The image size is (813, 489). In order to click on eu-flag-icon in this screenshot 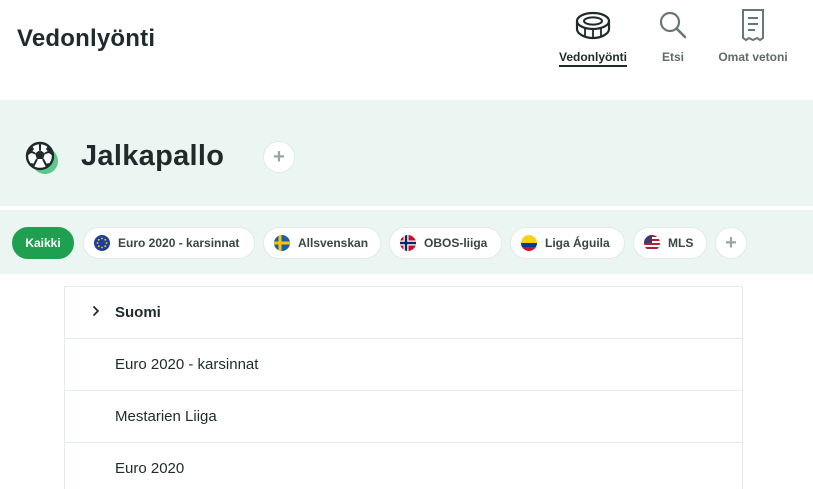, I will do `click(102, 243)`.